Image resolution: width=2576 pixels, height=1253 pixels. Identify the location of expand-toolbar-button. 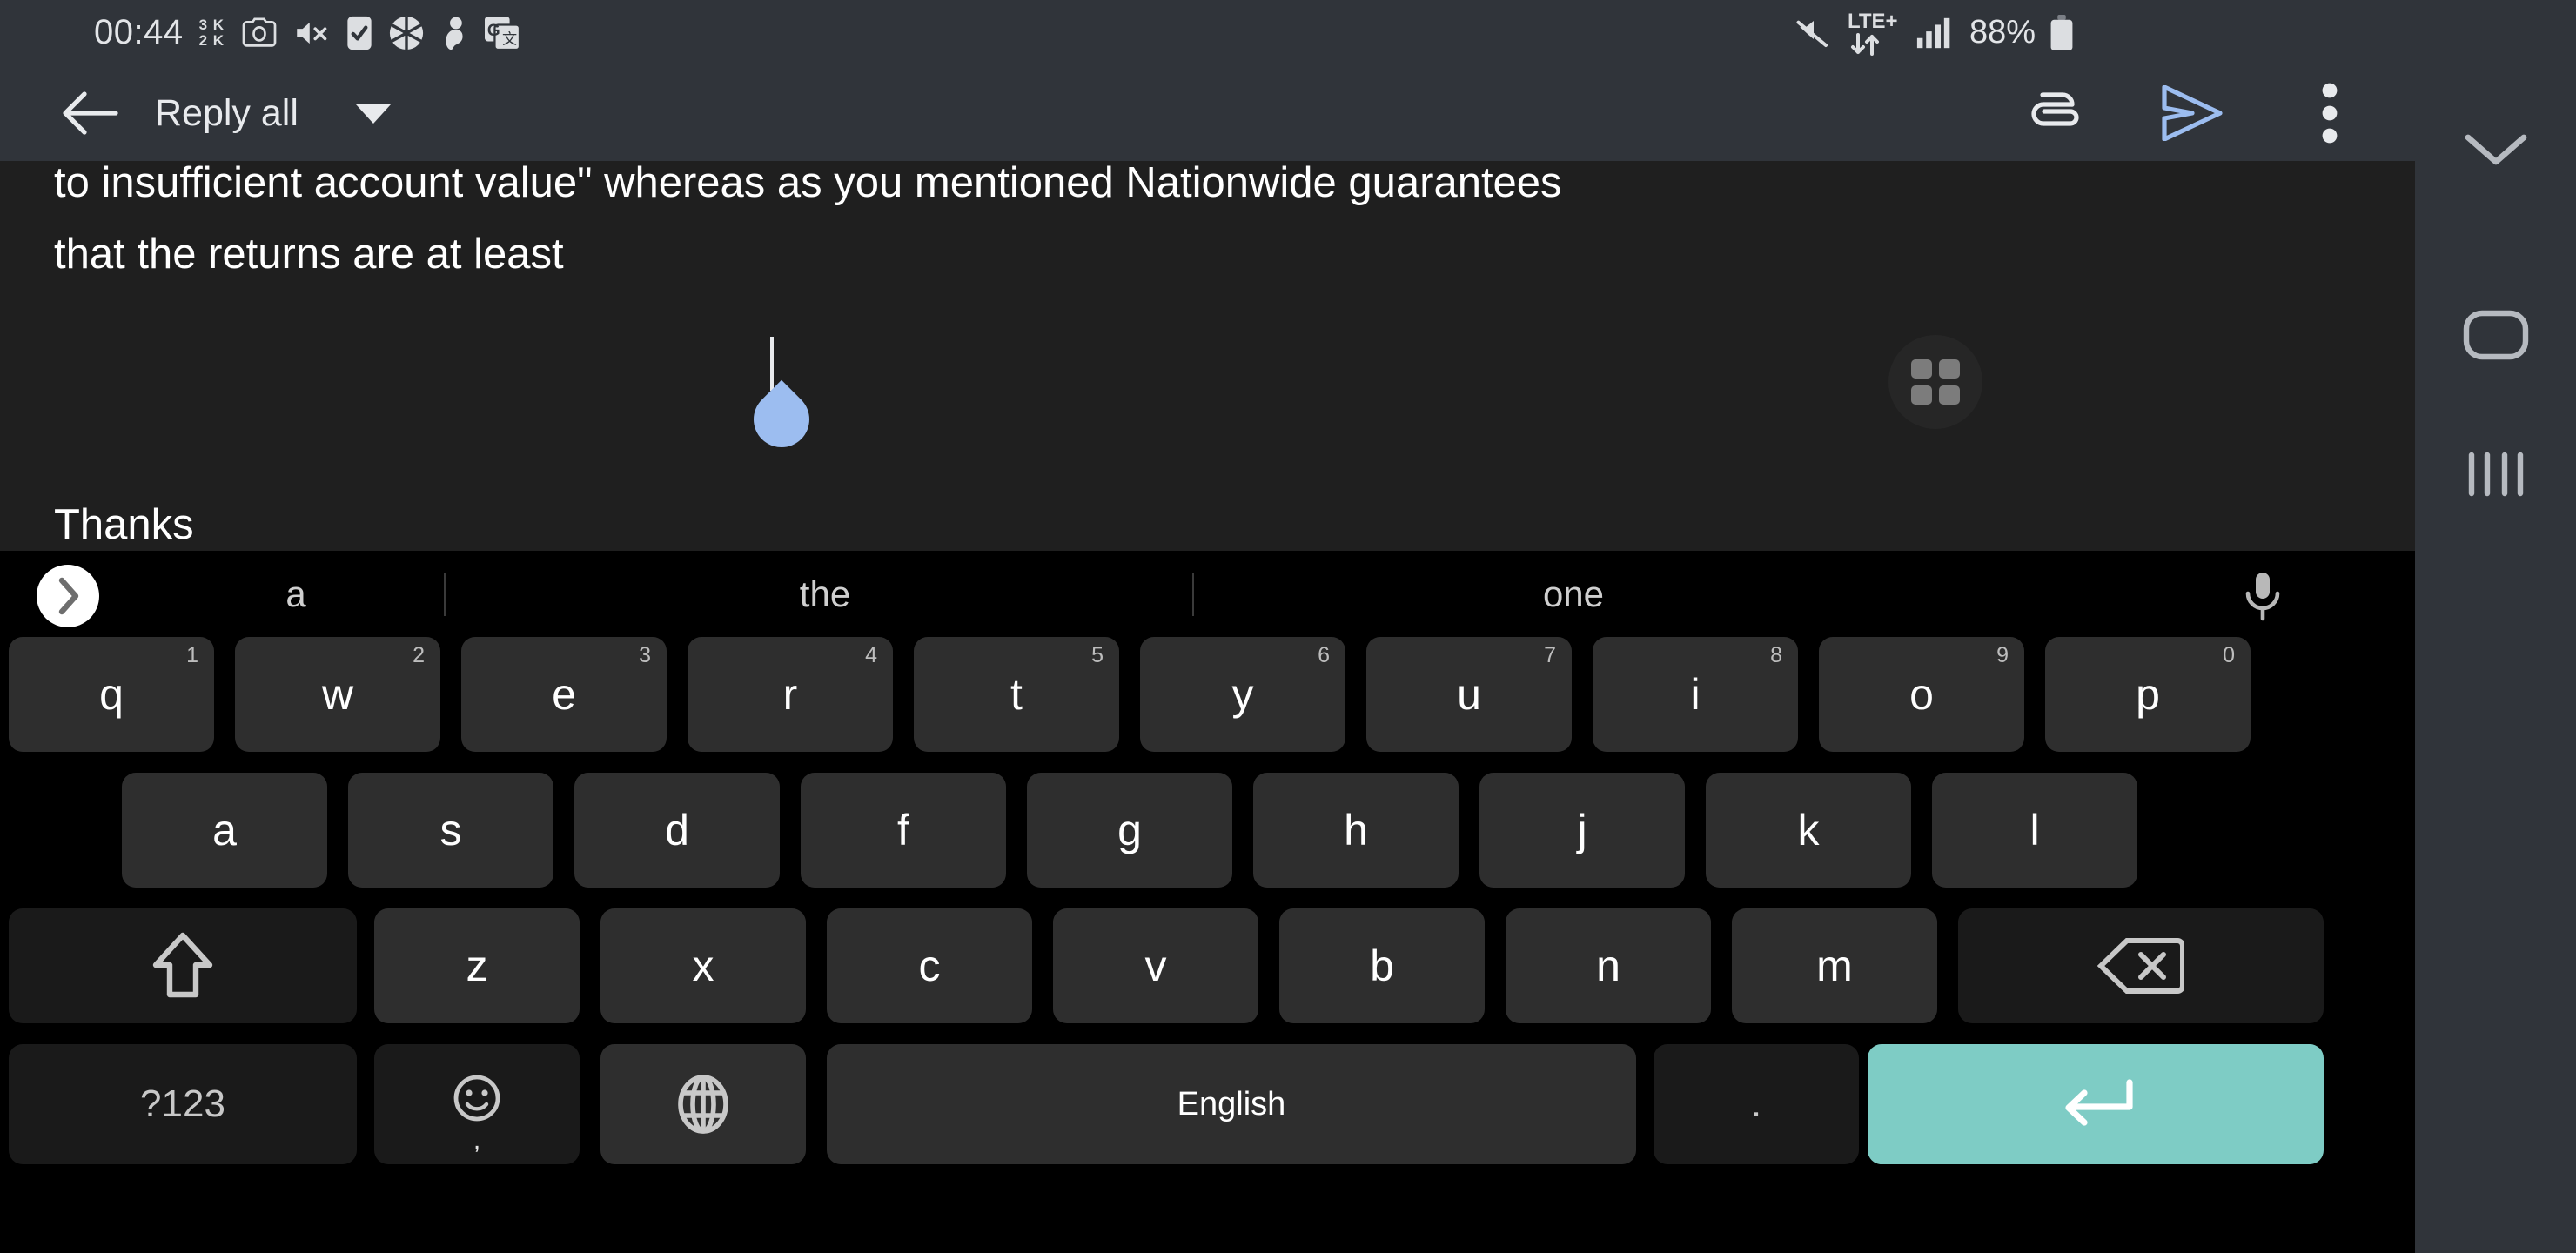
(68, 596).